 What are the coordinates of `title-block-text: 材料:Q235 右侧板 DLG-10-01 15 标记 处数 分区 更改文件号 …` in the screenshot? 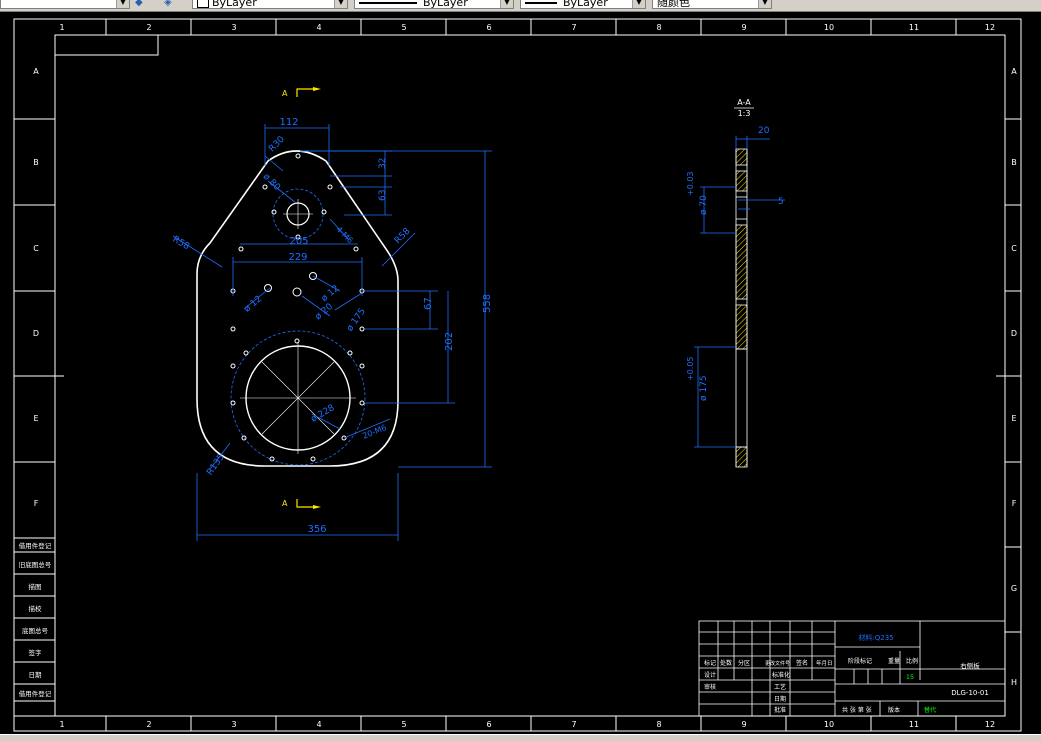 It's located at (846, 673).